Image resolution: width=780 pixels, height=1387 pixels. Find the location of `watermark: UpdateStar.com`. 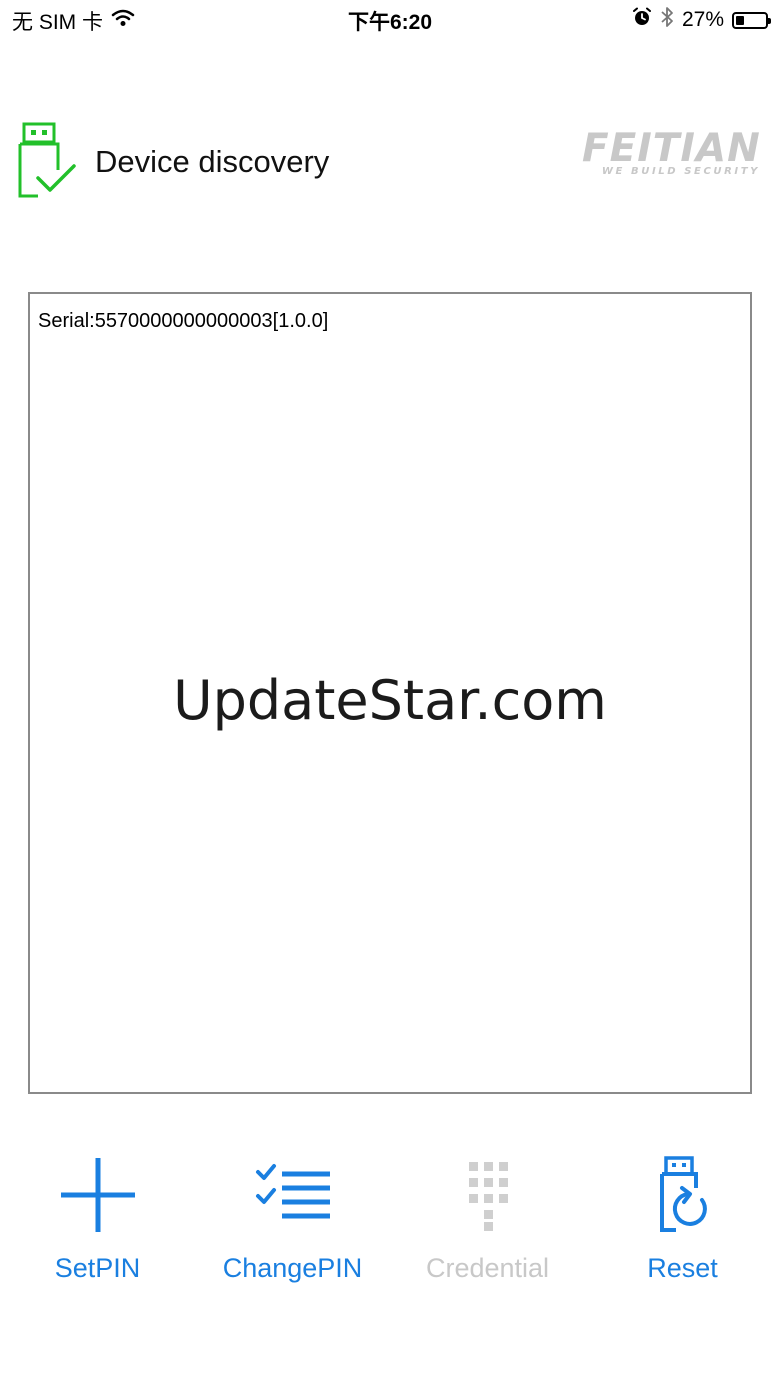

watermark: UpdateStar.com is located at coordinates (390, 700).